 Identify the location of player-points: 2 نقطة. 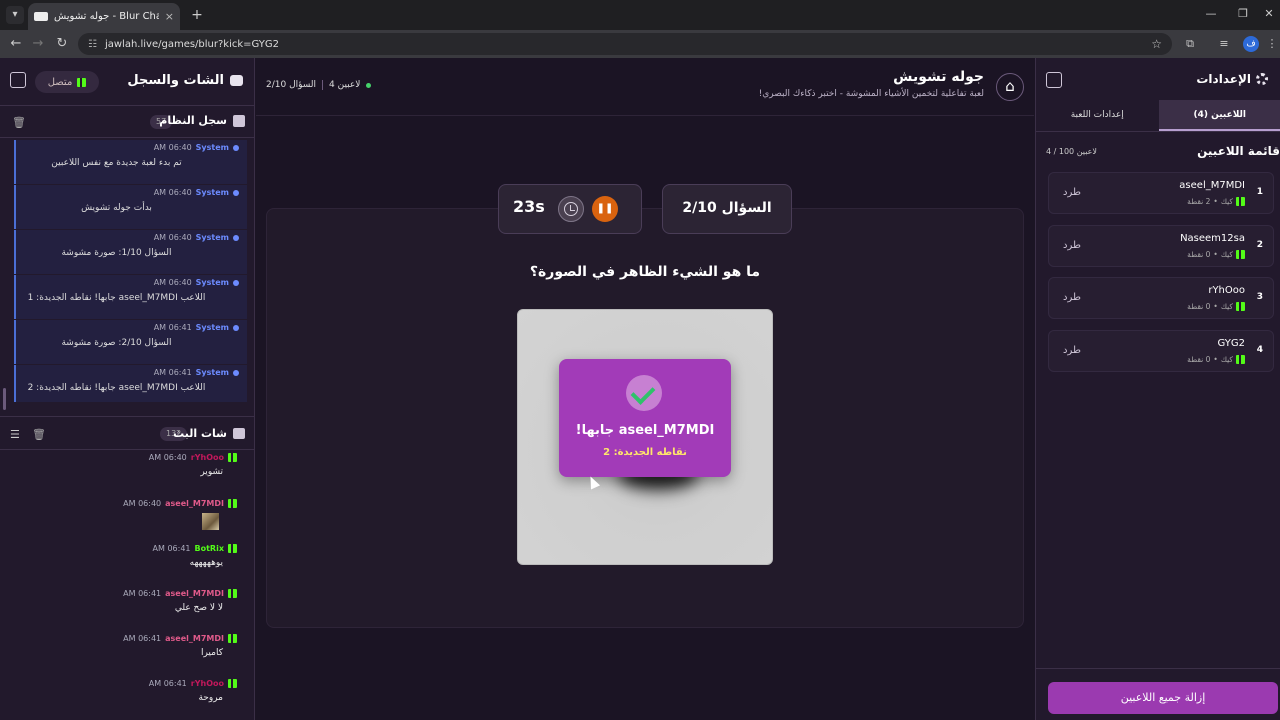
(1199, 201).